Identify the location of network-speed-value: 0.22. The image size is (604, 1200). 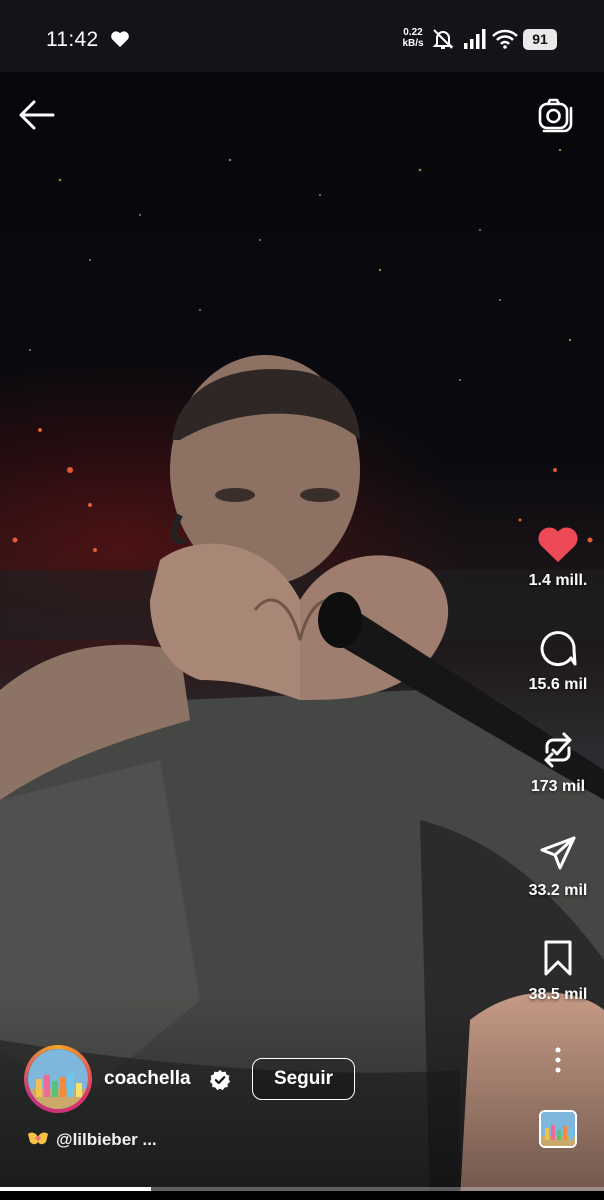
(413, 32).